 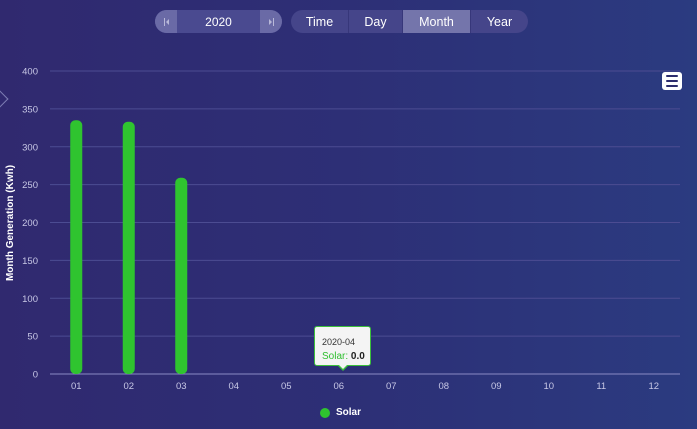 I want to click on legend-marker, so click(x=325, y=412).